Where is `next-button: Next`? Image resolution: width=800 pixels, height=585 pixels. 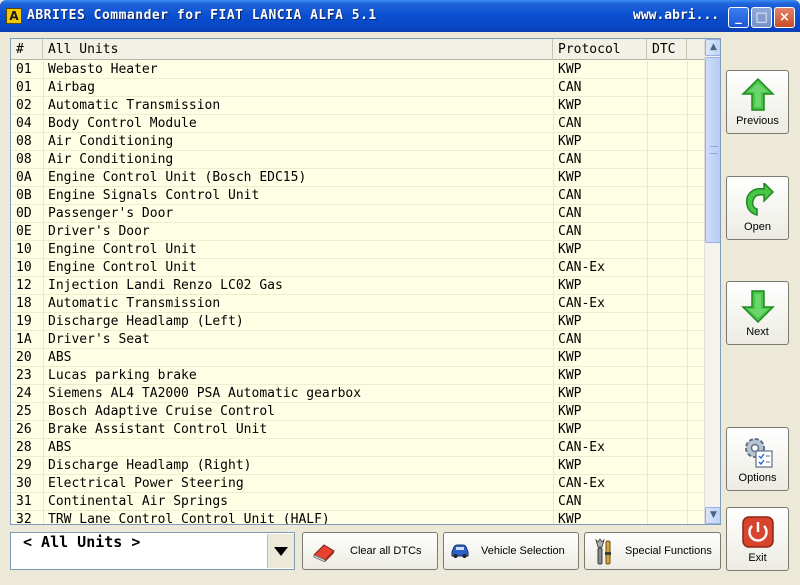 next-button: Next is located at coordinates (757, 313).